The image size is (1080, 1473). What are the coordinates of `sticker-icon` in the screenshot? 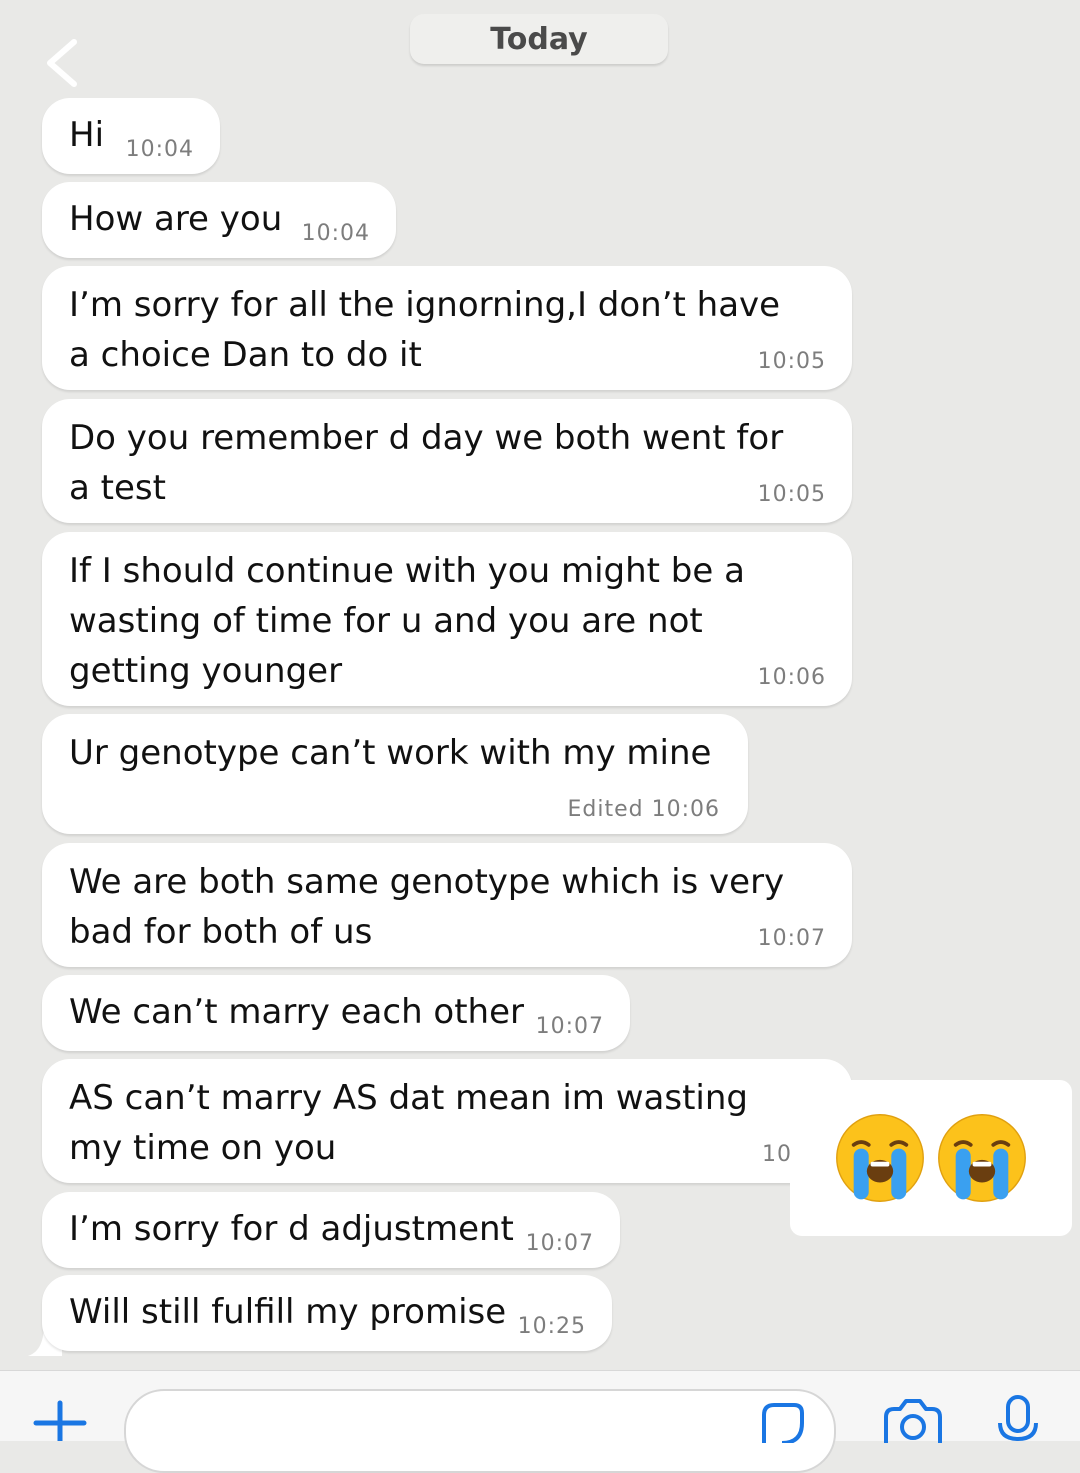 It's located at (779, 1421).